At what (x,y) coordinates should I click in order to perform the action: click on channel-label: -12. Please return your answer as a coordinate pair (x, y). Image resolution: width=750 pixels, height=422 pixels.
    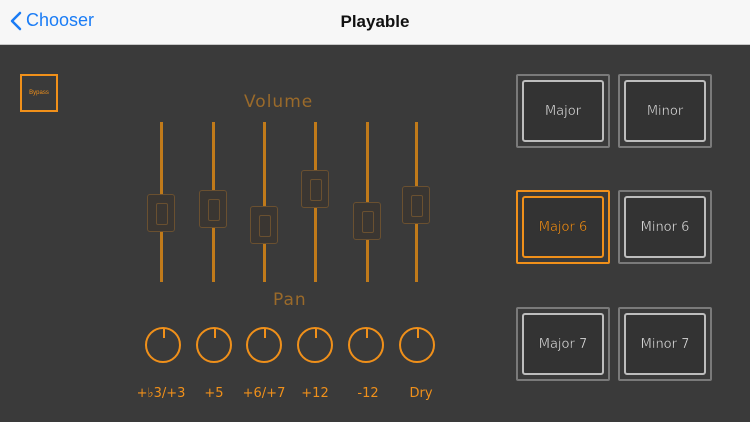
    Looking at the image, I should click on (368, 393).